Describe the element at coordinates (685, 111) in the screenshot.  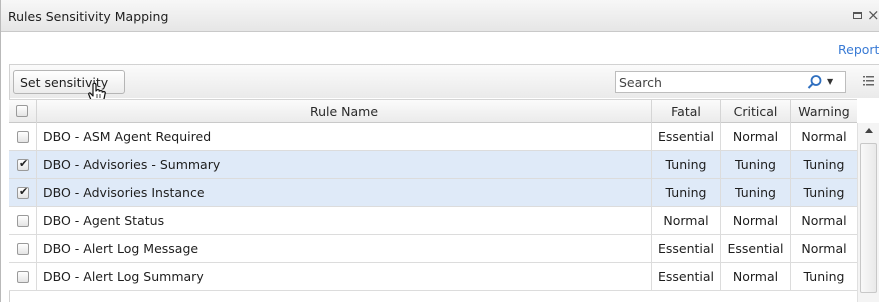
I see `header-fatal: Fatal` at that location.